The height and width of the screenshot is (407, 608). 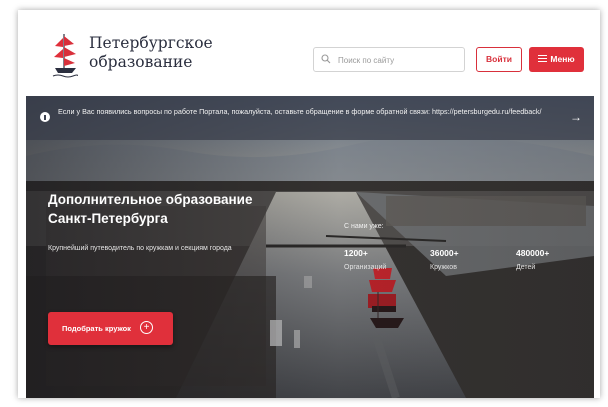 I want to click on brand-line-1: Петербургское, so click(x=151, y=43).